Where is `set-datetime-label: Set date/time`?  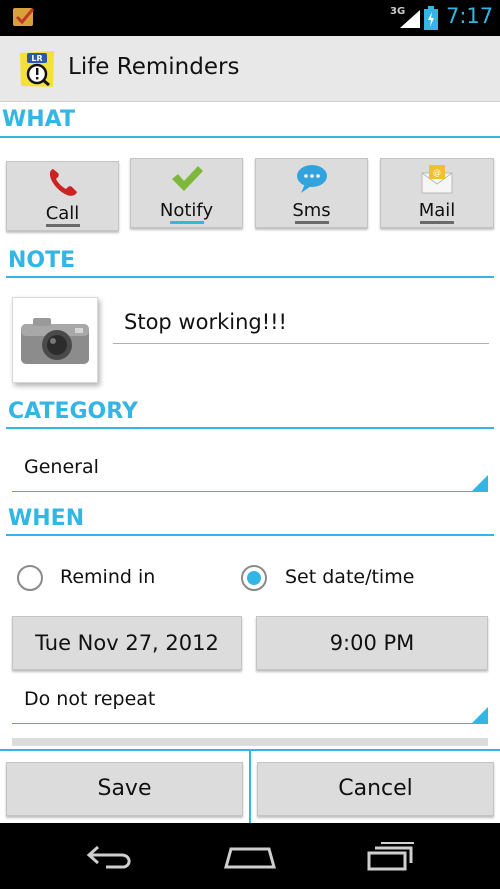 set-datetime-label: Set date/time is located at coordinates (349, 577).